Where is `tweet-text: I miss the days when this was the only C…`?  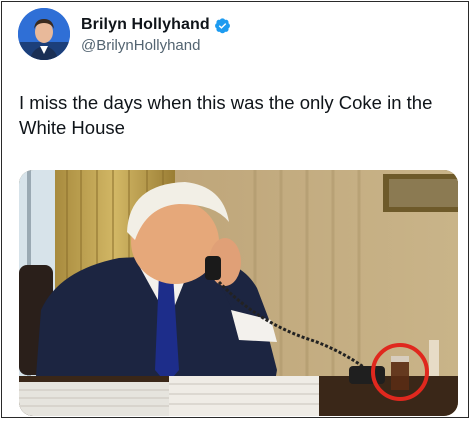
tweet-text: I miss the days when this was the only C… is located at coordinates (226, 115).